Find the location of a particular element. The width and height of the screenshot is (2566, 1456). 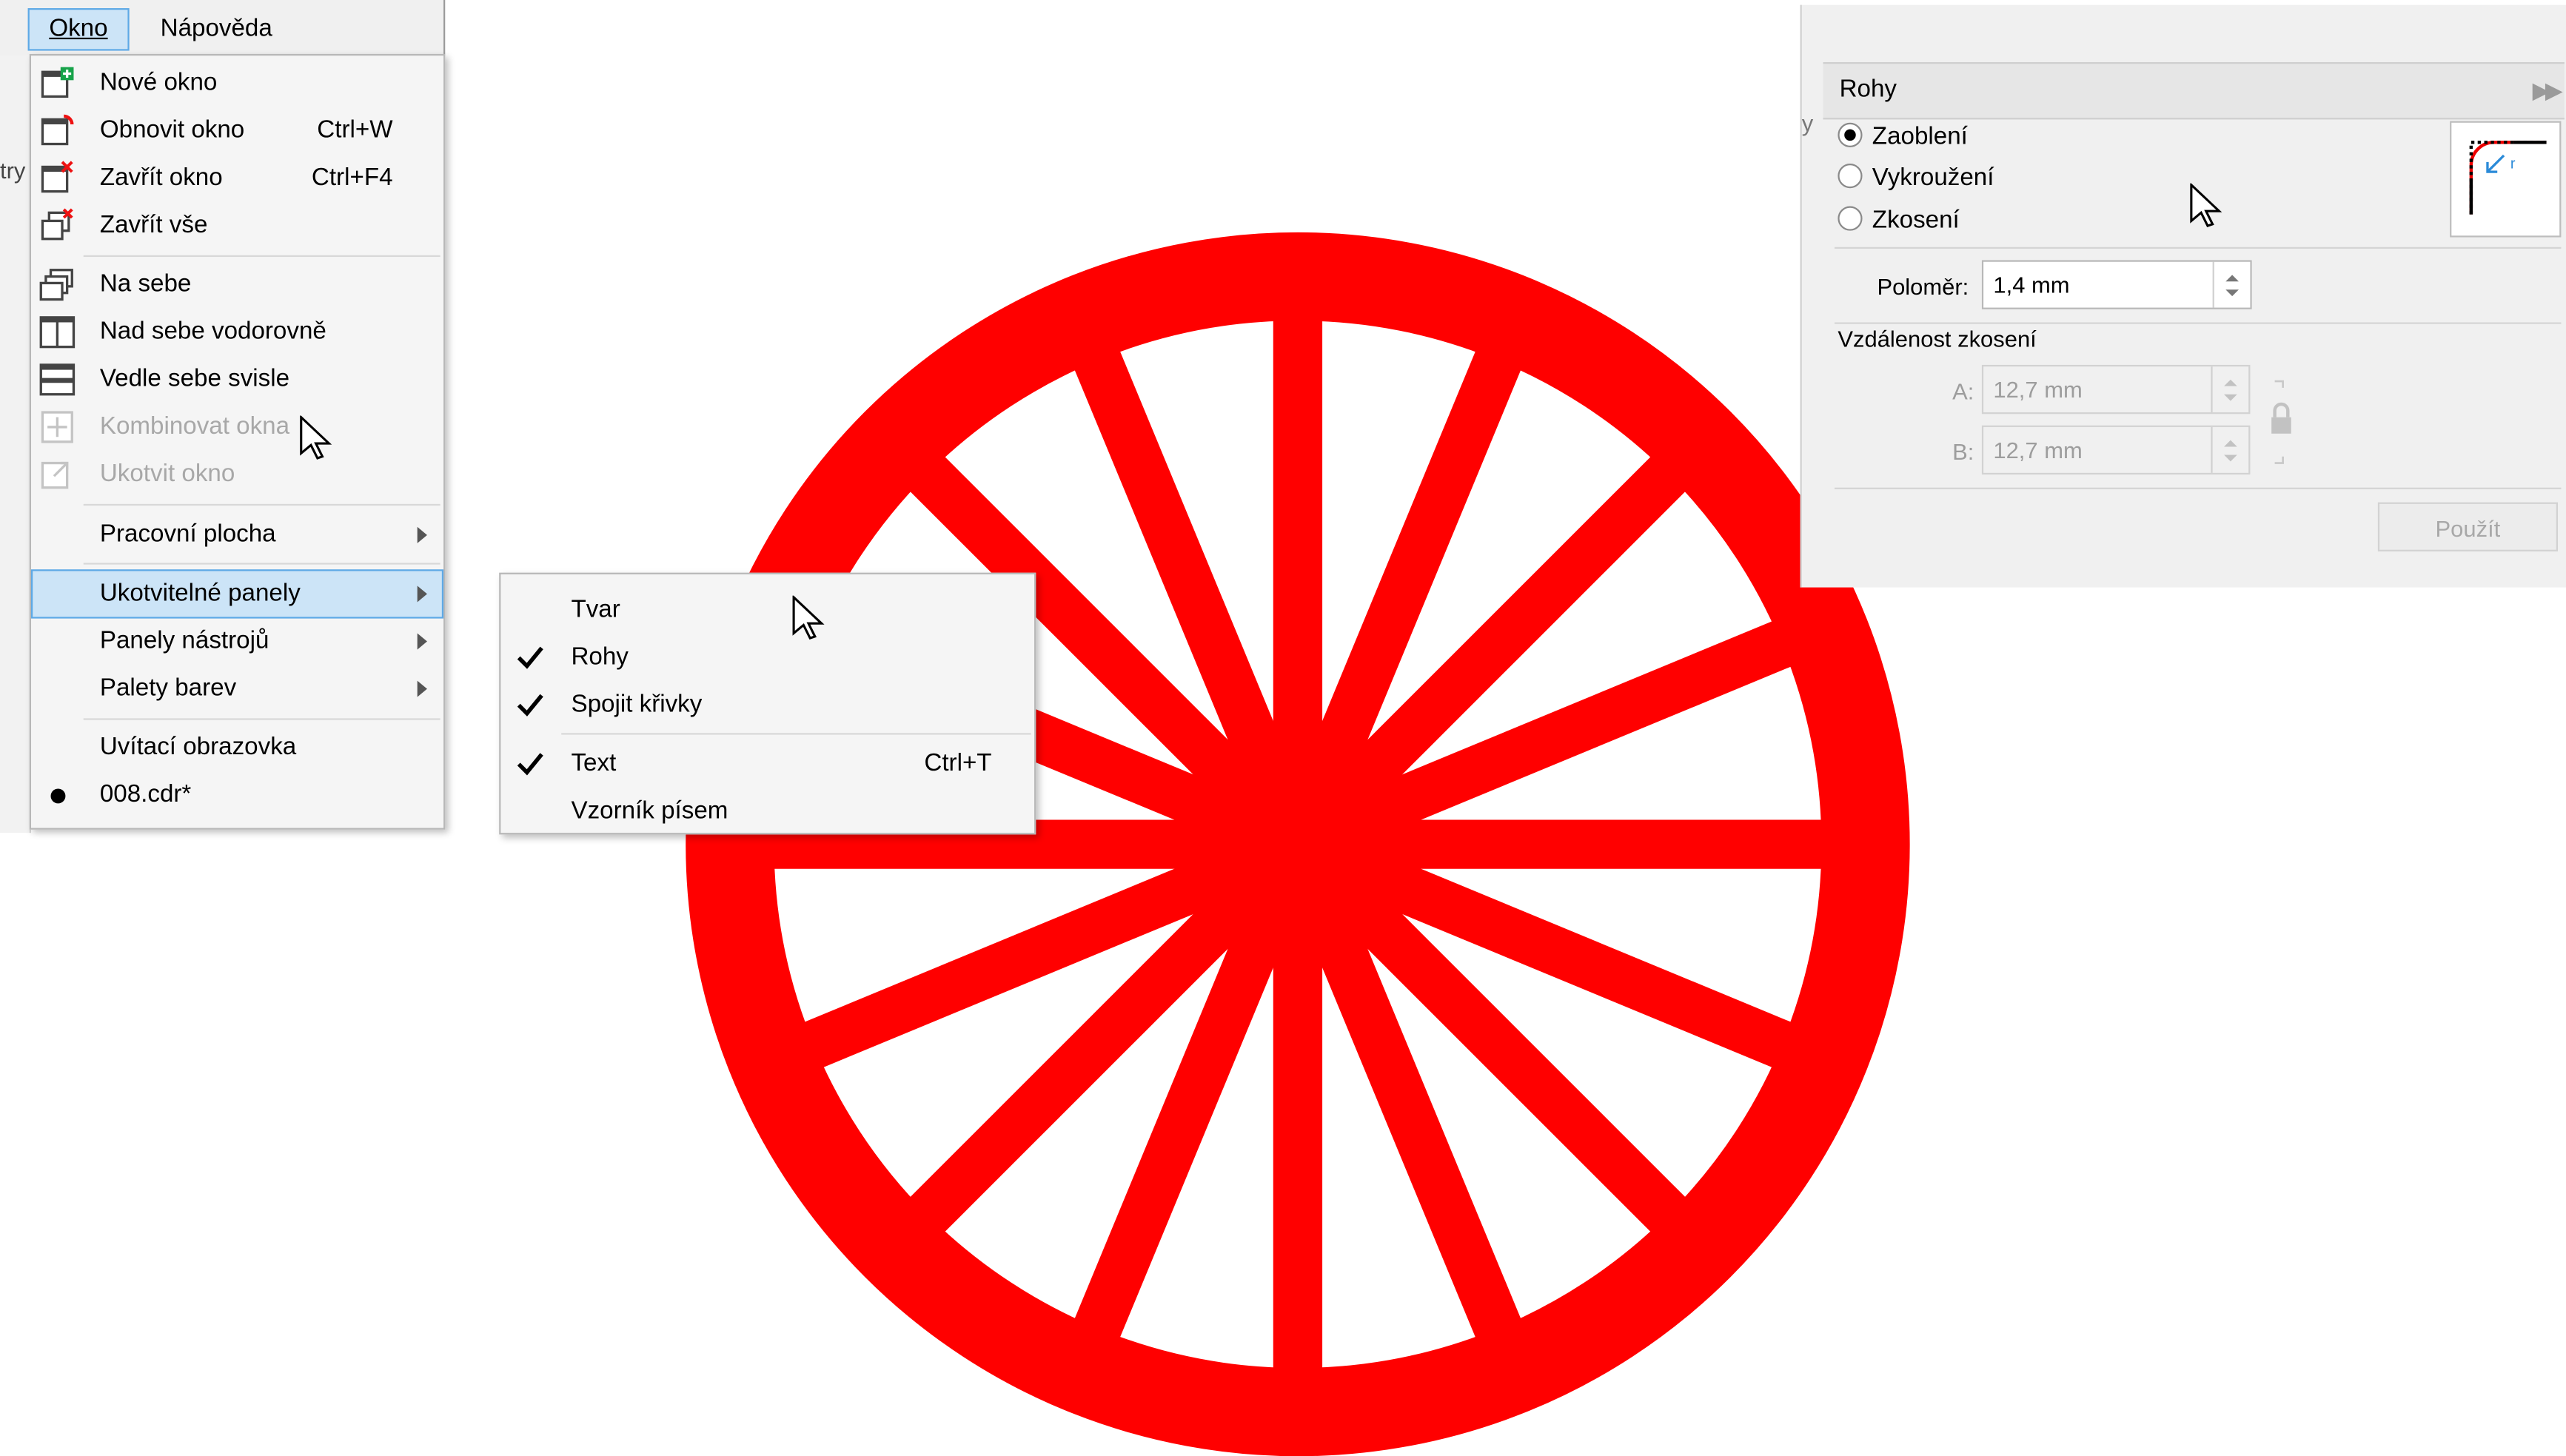

menu-item-label: Vedle sebe svisle is located at coordinates (194, 378).